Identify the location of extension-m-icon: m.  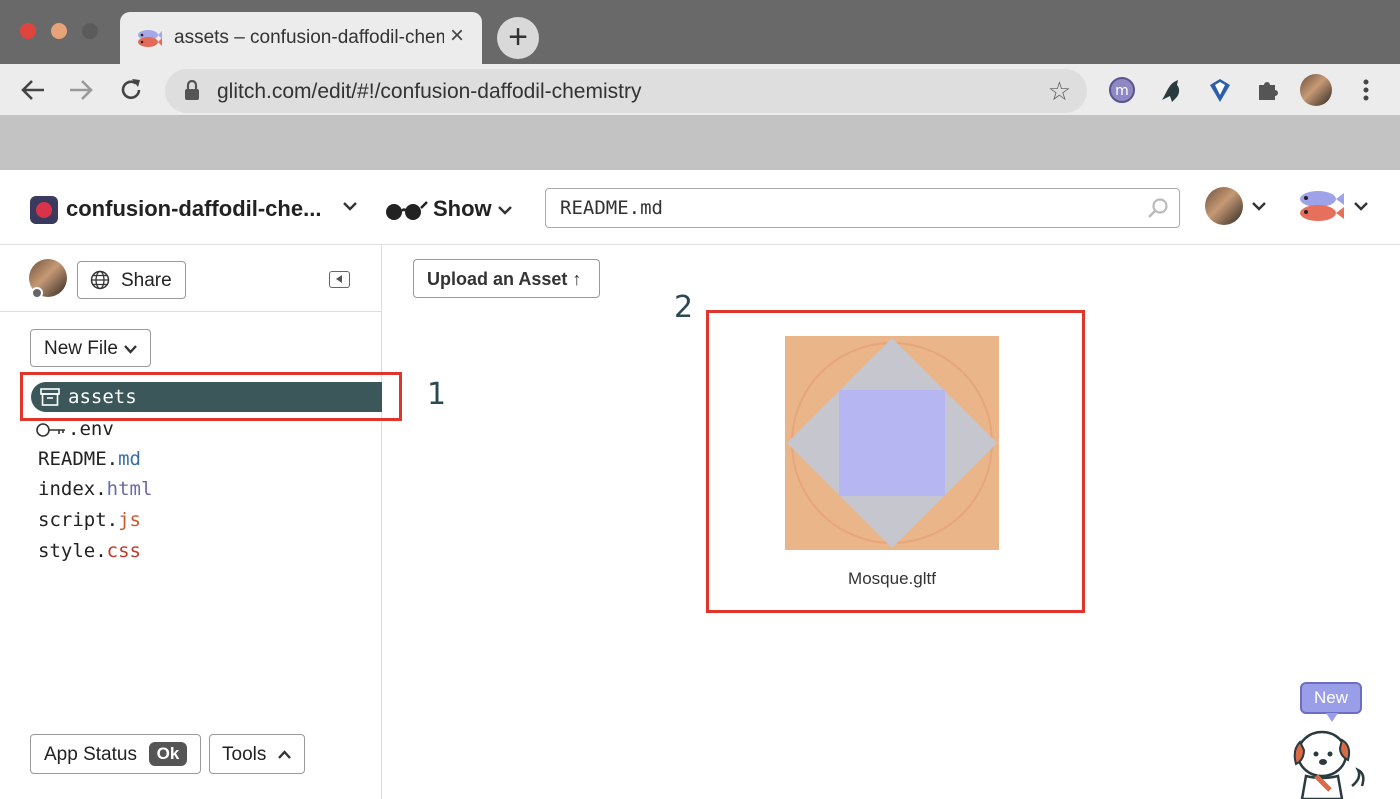
(1122, 90).